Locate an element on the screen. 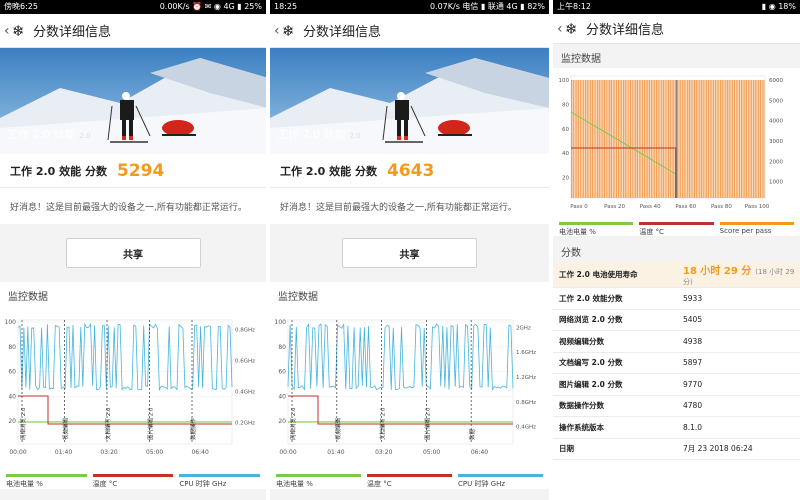 The image size is (800, 500). x-tick-label: 01:40 is located at coordinates (63, 452).